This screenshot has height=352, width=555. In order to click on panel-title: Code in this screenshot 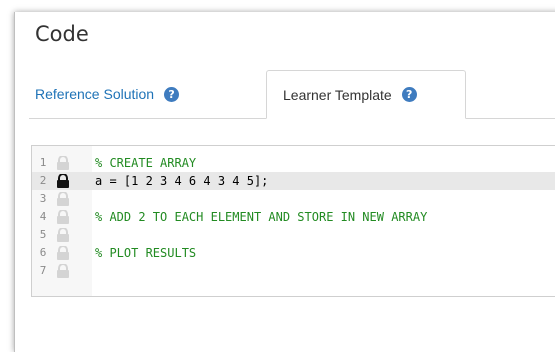, I will do `click(62, 34)`.